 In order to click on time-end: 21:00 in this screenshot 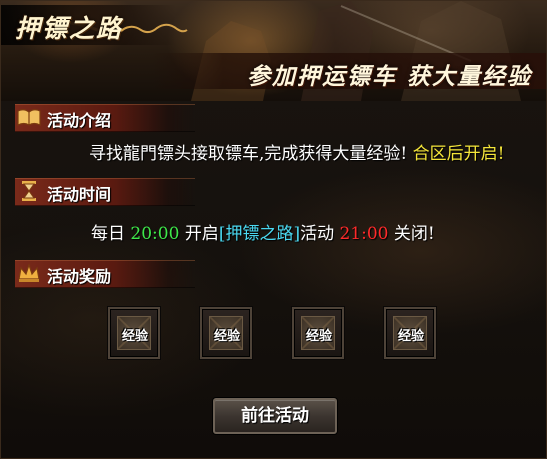, I will do `click(364, 234)`.